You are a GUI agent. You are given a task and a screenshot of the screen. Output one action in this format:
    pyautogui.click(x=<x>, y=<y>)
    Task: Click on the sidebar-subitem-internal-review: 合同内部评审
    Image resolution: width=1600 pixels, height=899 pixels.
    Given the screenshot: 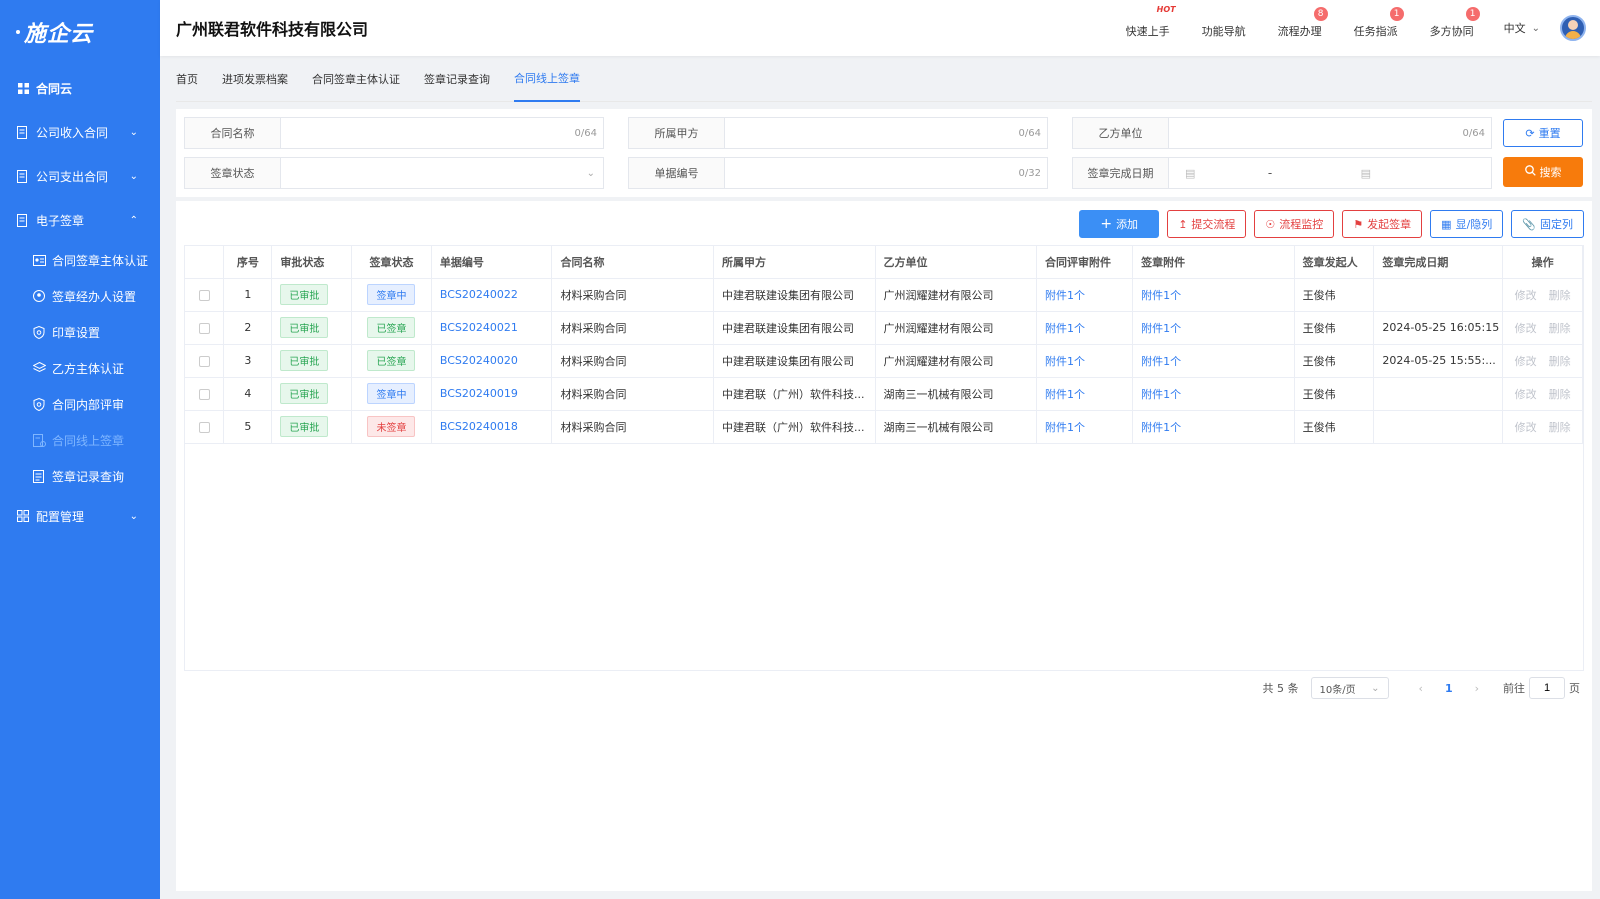 What is the action you would take?
    pyautogui.click(x=80, y=404)
    